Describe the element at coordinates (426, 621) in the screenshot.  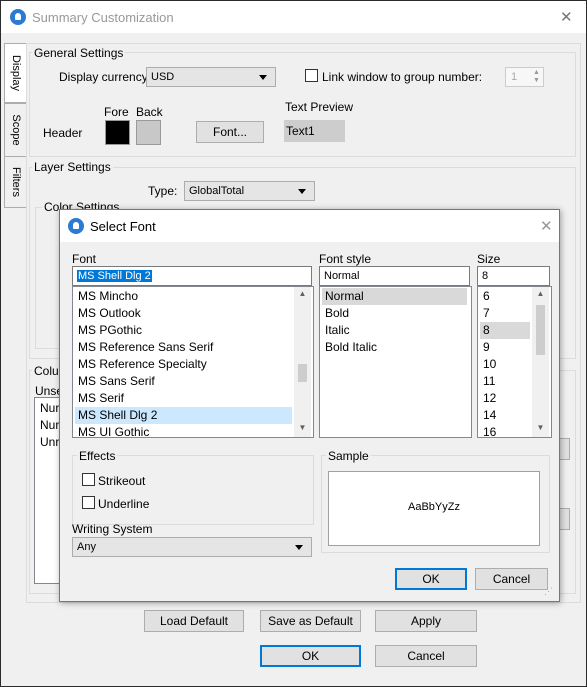
I see `apply-button: Apply` at that location.